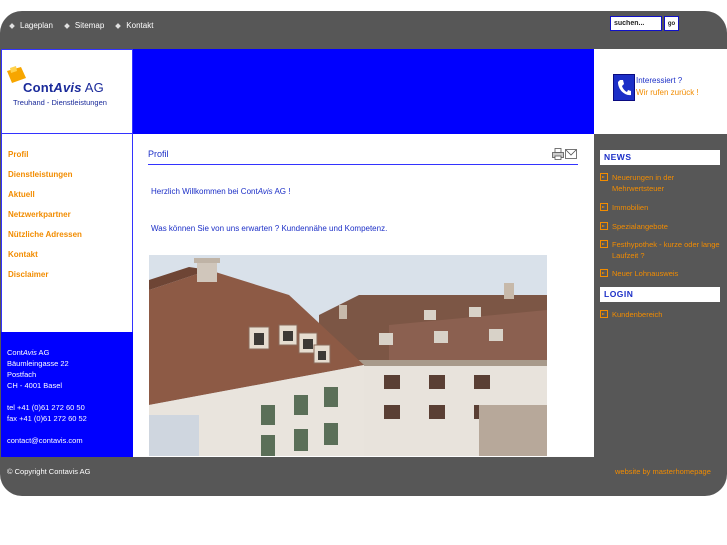  What do you see at coordinates (660, 183) in the screenshot?
I see `news-item: Neuerungen in der Mehrwertsteuer` at bounding box center [660, 183].